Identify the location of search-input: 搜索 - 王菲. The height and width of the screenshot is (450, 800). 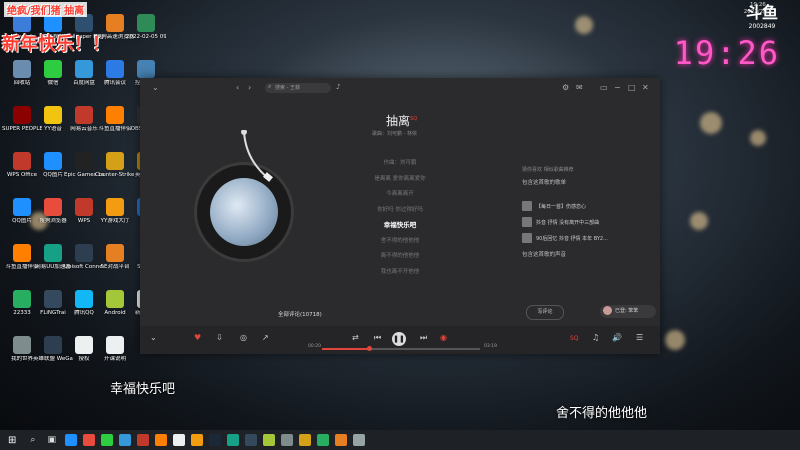
(298, 88).